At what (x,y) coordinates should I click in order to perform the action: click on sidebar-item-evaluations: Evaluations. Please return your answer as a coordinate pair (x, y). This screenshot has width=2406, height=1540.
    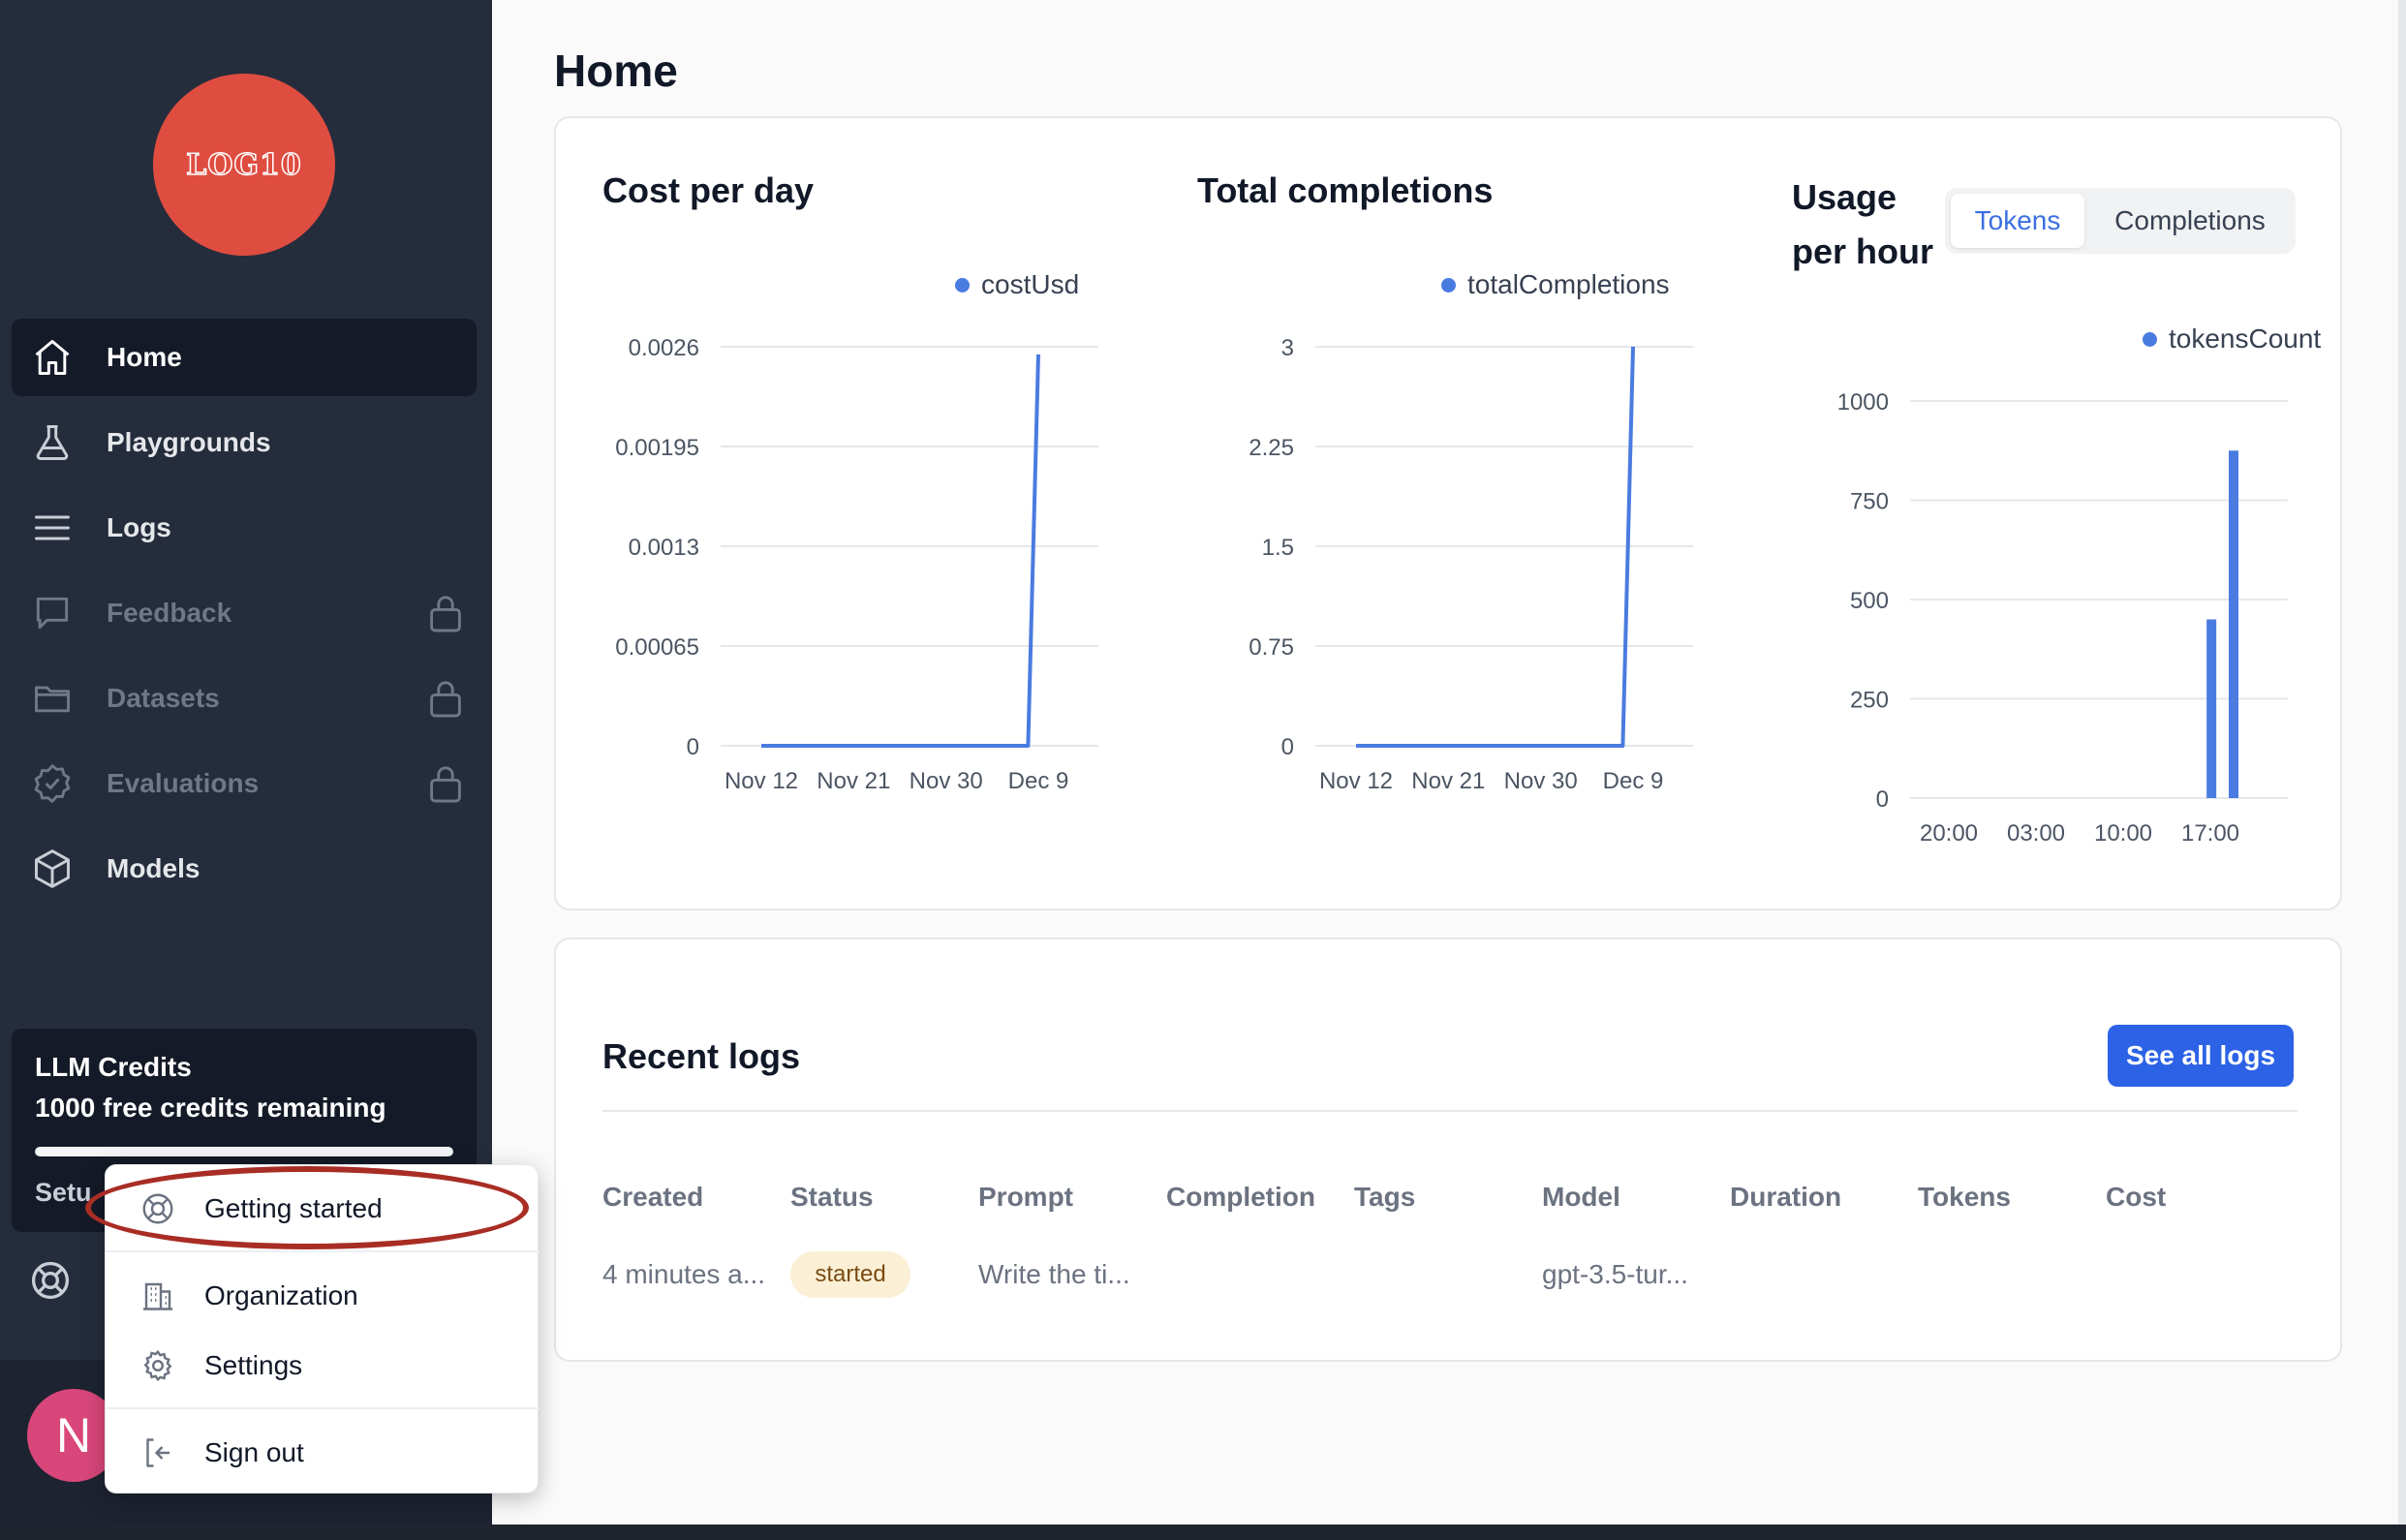
    Looking at the image, I should click on (244, 783).